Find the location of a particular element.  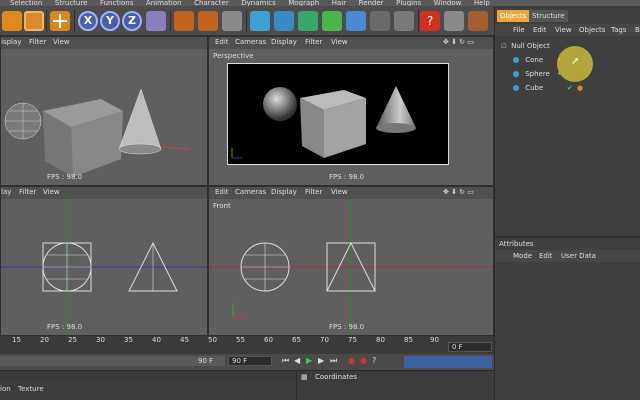

viewport-menu-display: isplay is located at coordinates (11, 42).